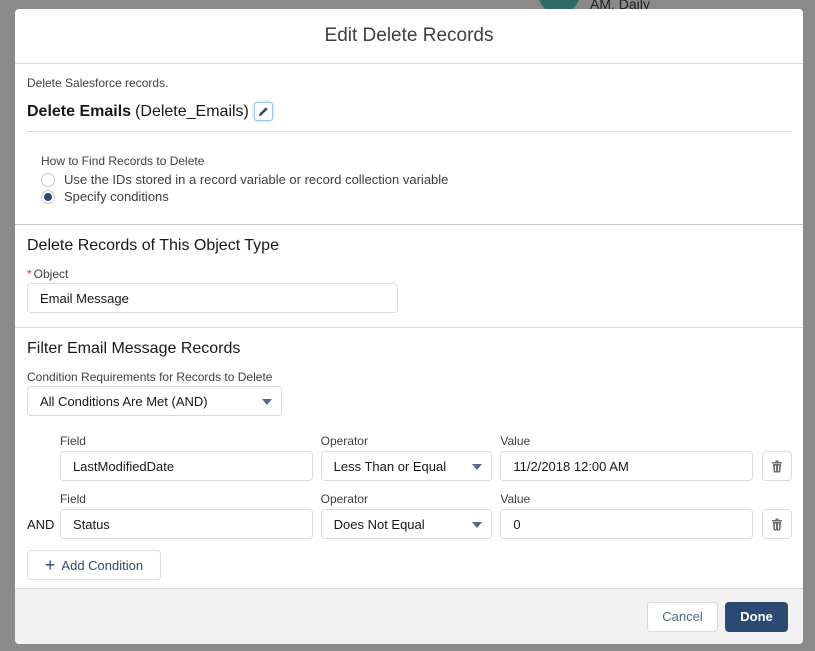  Describe the element at coordinates (212, 298) in the screenshot. I see `object-input: Email Message` at that location.